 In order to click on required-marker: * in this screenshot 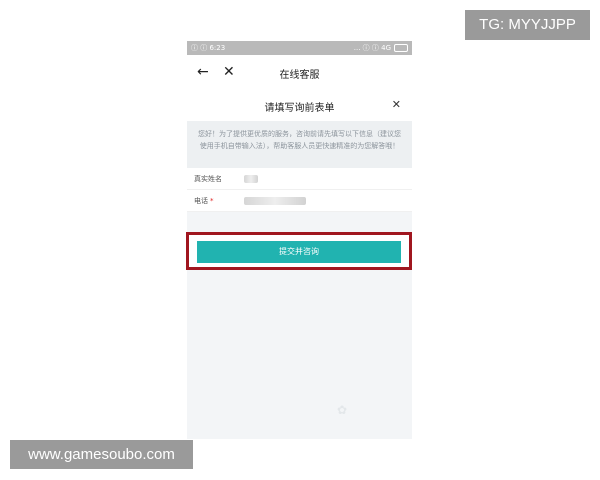, I will do `click(212, 200)`.